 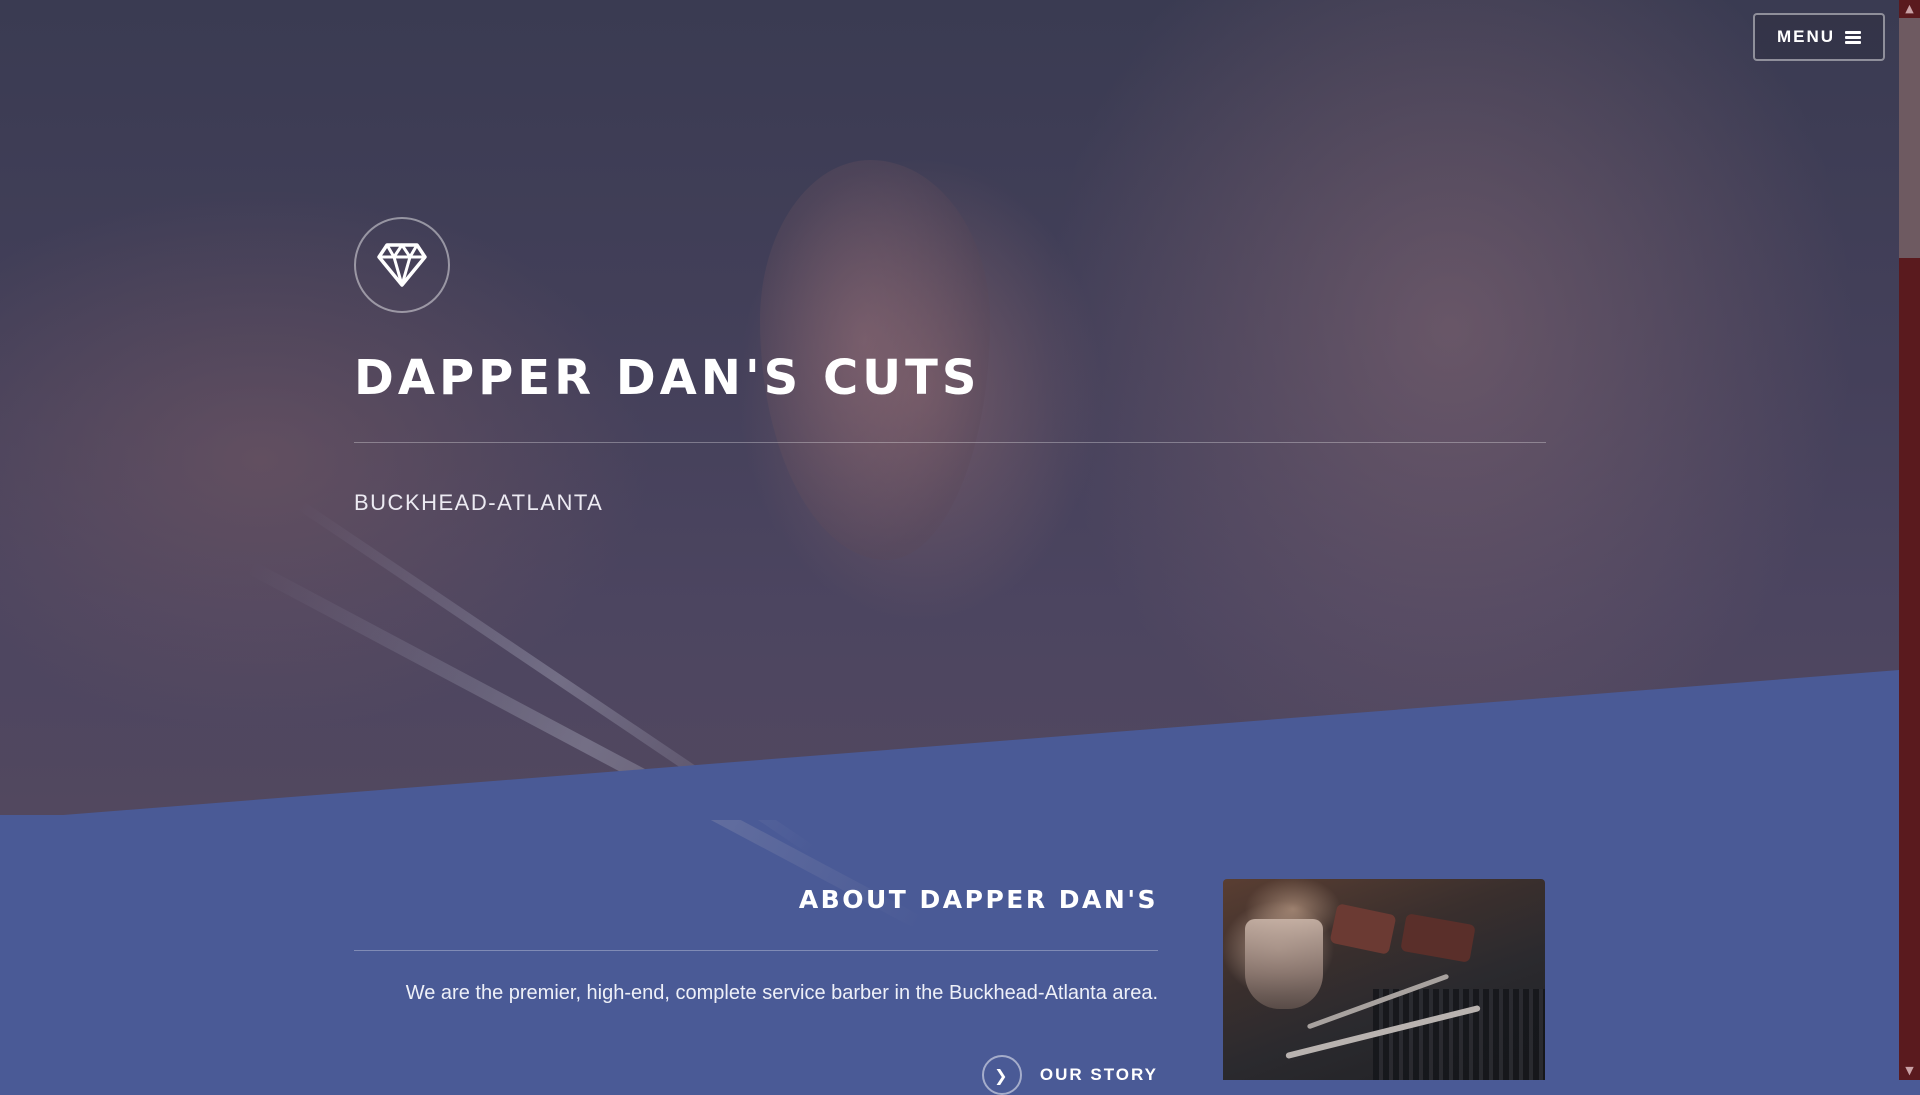 I want to click on menu-label: MENU, so click(x=1806, y=36).